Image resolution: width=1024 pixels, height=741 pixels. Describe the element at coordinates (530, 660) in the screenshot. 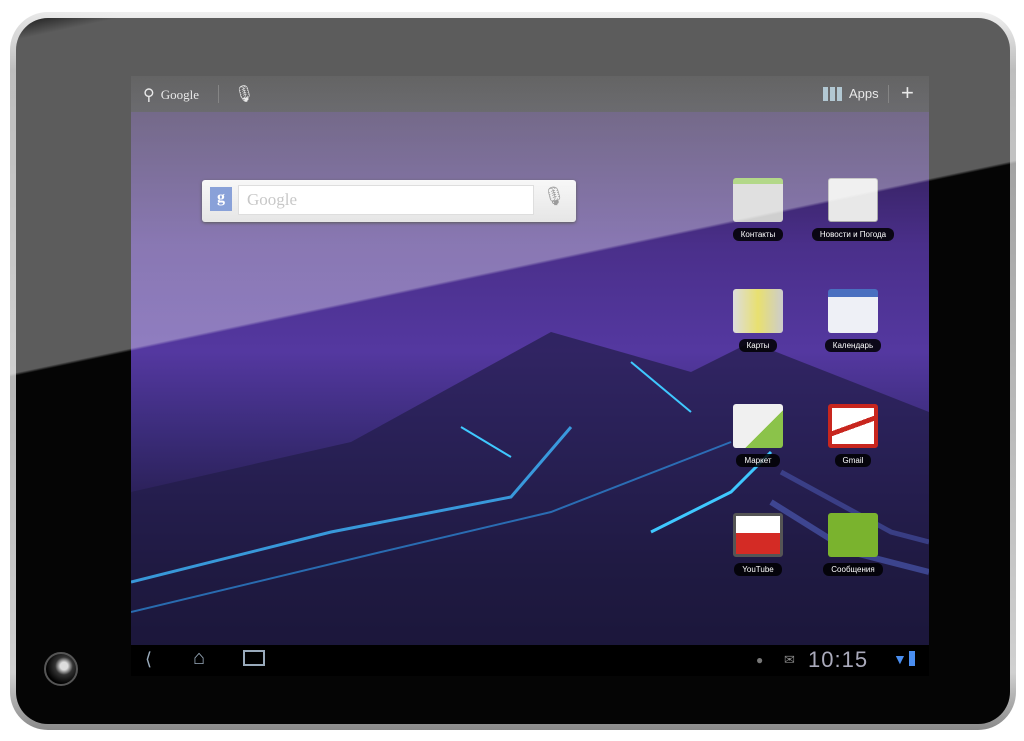

I see `system-bar: ⟨ ⌂ ● ✉ 10:15 ▼` at that location.